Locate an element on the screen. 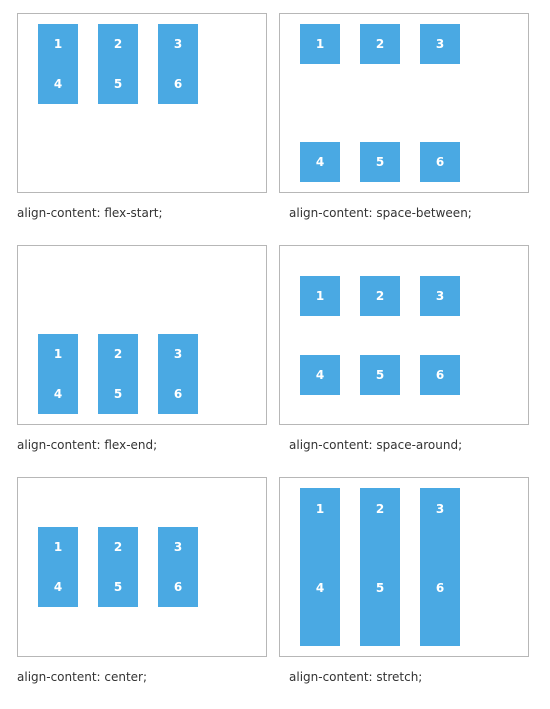 This screenshot has width=550, height=709. flex-container-flex-start: 123 456 is located at coordinates (142, 103).